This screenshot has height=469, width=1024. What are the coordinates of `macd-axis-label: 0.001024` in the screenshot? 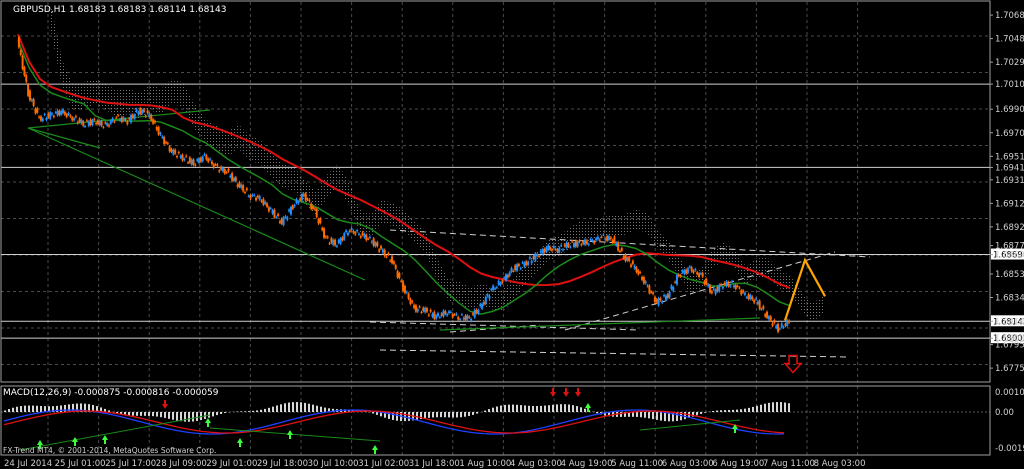 It's located at (1009, 393).